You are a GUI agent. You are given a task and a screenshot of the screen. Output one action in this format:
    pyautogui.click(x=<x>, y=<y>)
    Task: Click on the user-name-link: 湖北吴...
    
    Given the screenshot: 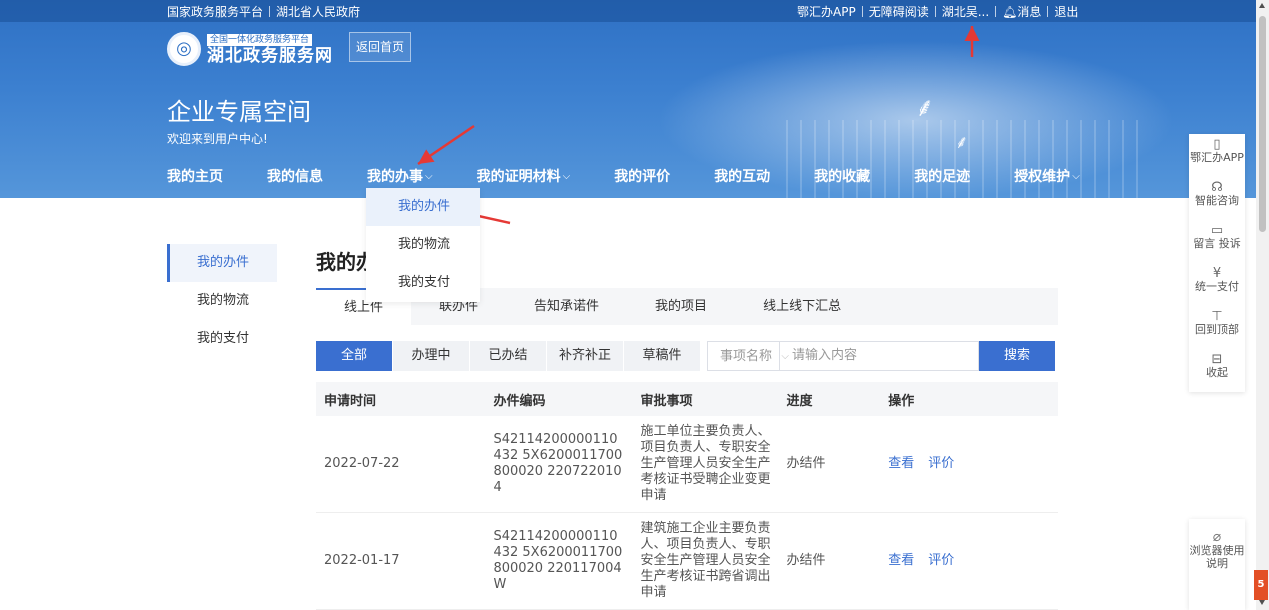 What is the action you would take?
    pyautogui.click(x=965, y=12)
    